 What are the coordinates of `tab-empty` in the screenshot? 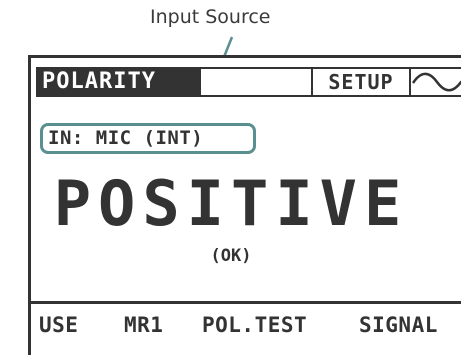 It's located at (256, 82).